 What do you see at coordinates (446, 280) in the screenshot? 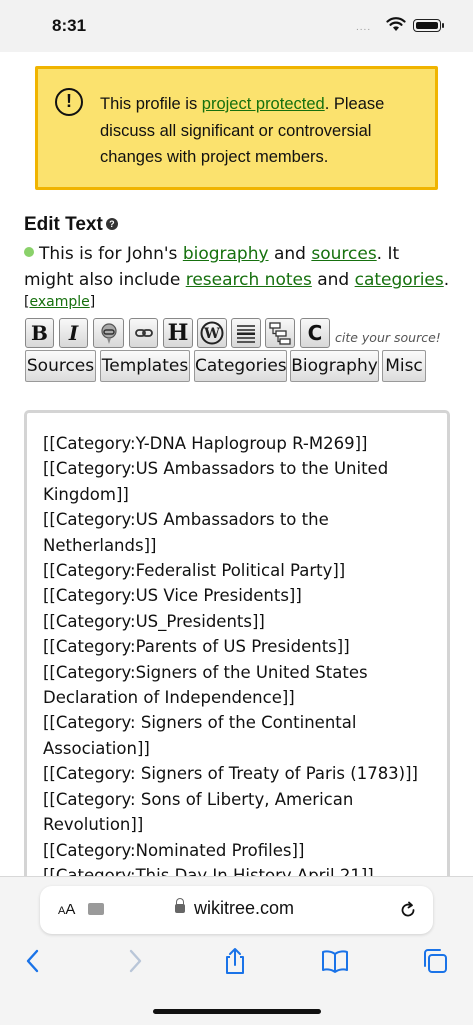
I see `intro-part5: .` at bounding box center [446, 280].